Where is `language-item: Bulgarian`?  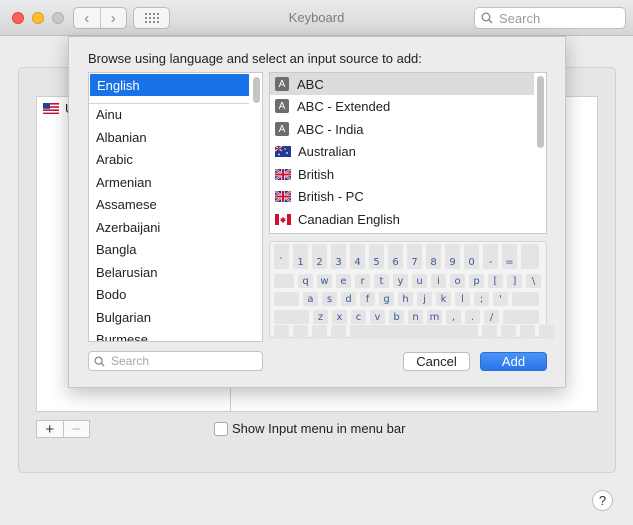 language-item: Bulgarian is located at coordinates (169, 317).